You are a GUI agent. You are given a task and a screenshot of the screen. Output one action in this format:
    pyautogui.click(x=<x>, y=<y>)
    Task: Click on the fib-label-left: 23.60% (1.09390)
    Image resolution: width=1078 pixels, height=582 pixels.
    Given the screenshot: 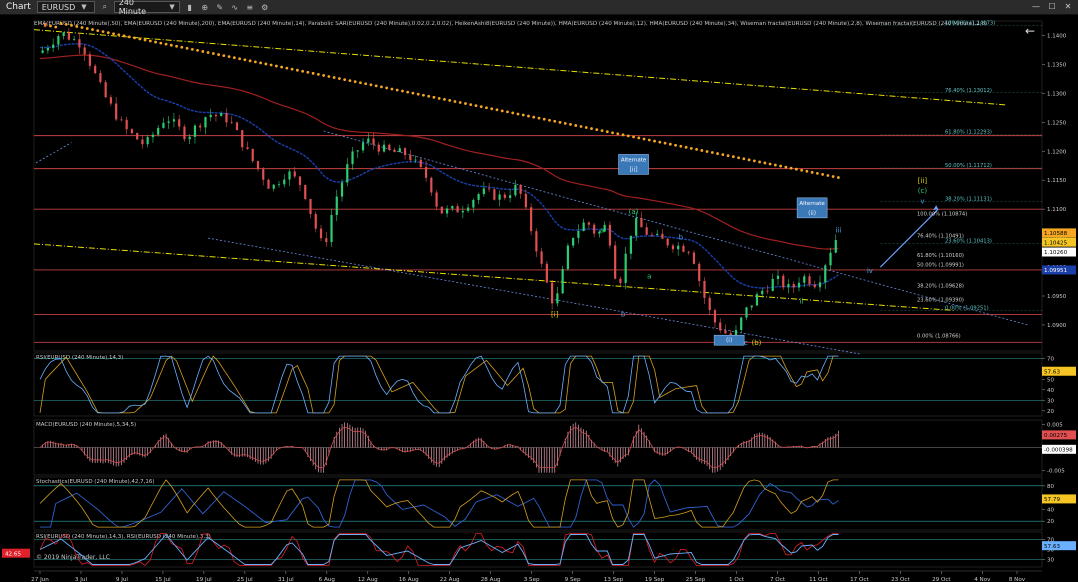 What is the action you would take?
    pyautogui.click(x=940, y=300)
    